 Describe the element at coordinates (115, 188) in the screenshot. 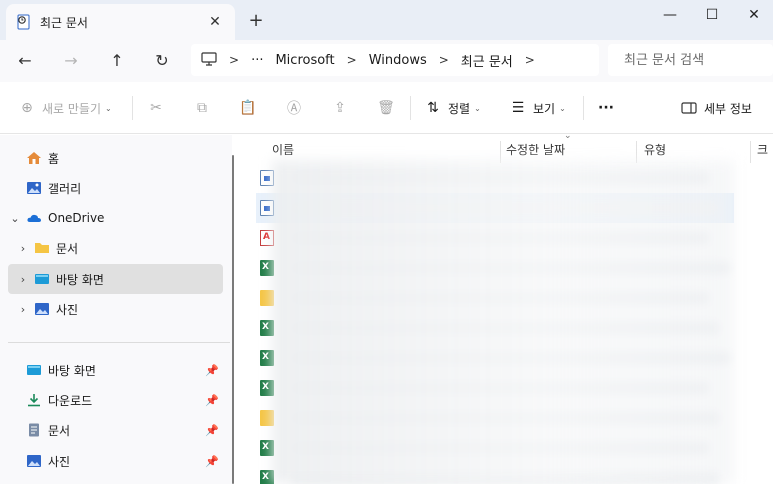

I see `sidebar-item-gallery: 갤러리` at that location.